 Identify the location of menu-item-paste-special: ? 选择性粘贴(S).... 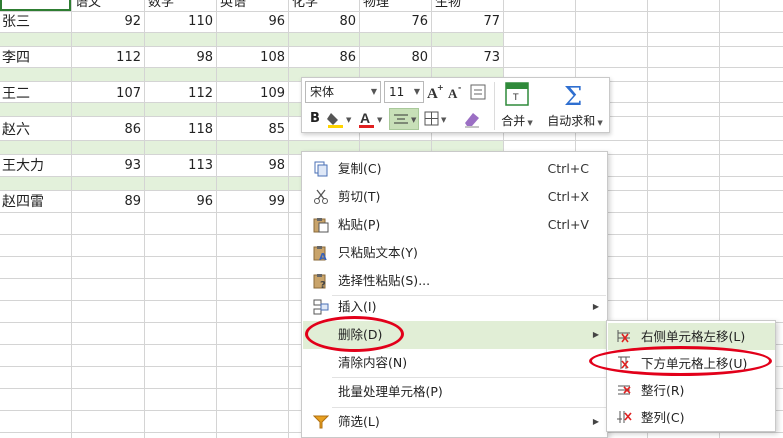
(455, 281).